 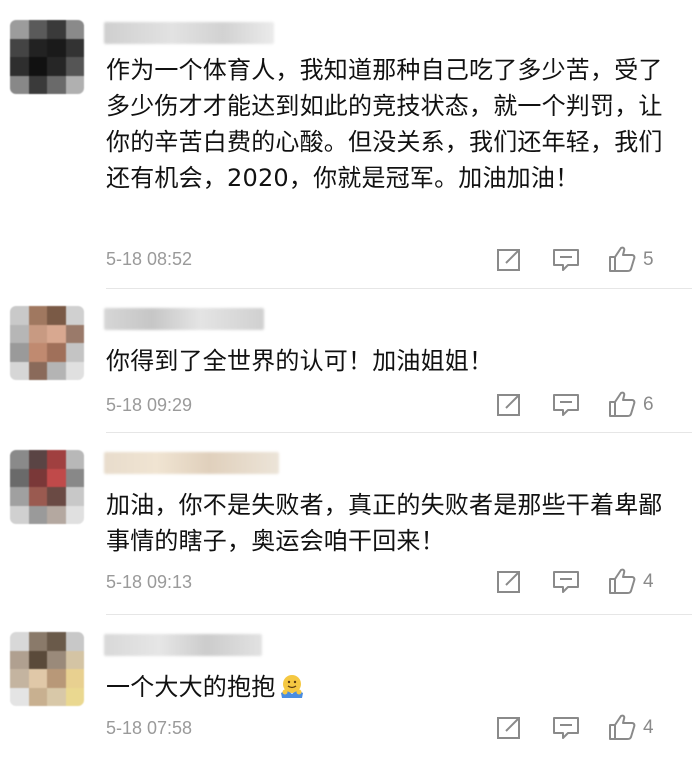 I want to click on comment-text: 你得到了全世界的认可！加油姐姐！, so click(x=300, y=361).